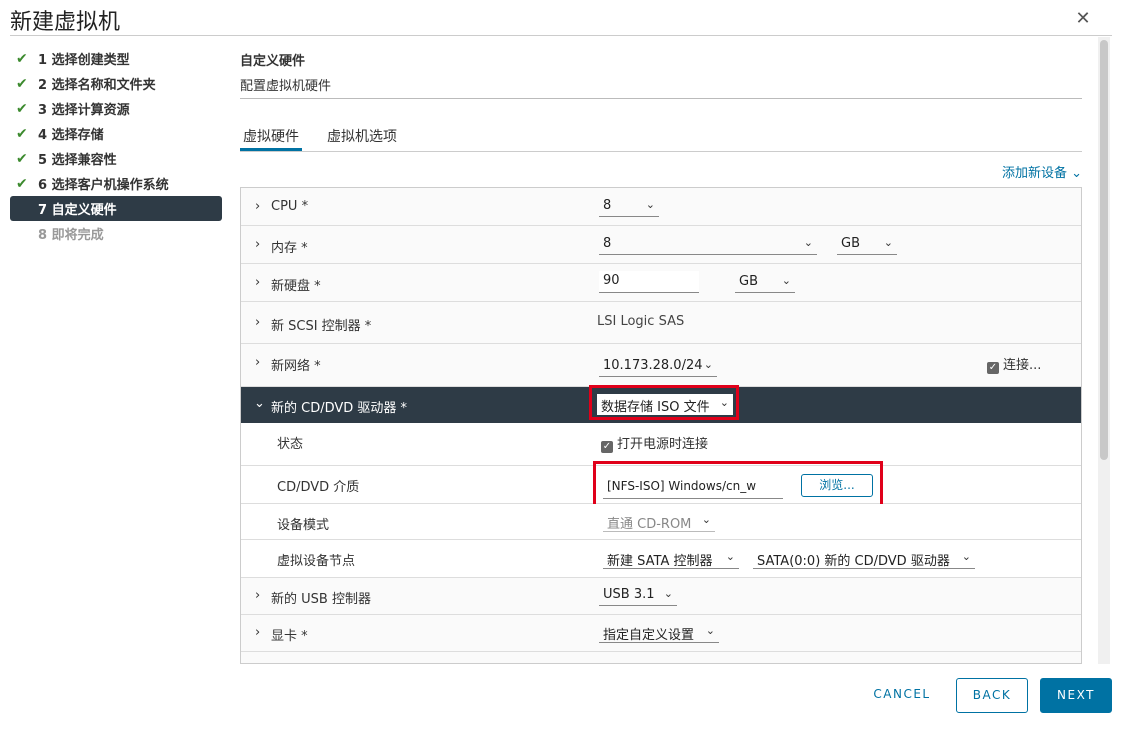 The image size is (1124, 730). I want to click on hw-row-video: › 显卡 * 指定自定义设置 ⌄, so click(661, 633).